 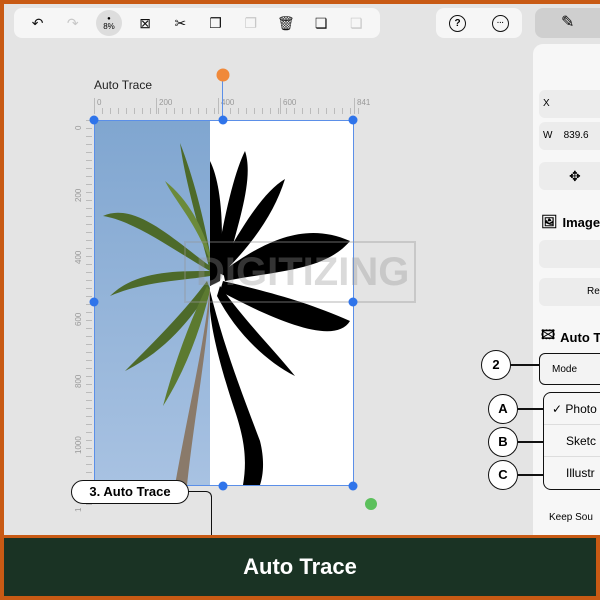 What do you see at coordinates (180, 23) in the screenshot?
I see `scissors-icon: ✂` at bounding box center [180, 23].